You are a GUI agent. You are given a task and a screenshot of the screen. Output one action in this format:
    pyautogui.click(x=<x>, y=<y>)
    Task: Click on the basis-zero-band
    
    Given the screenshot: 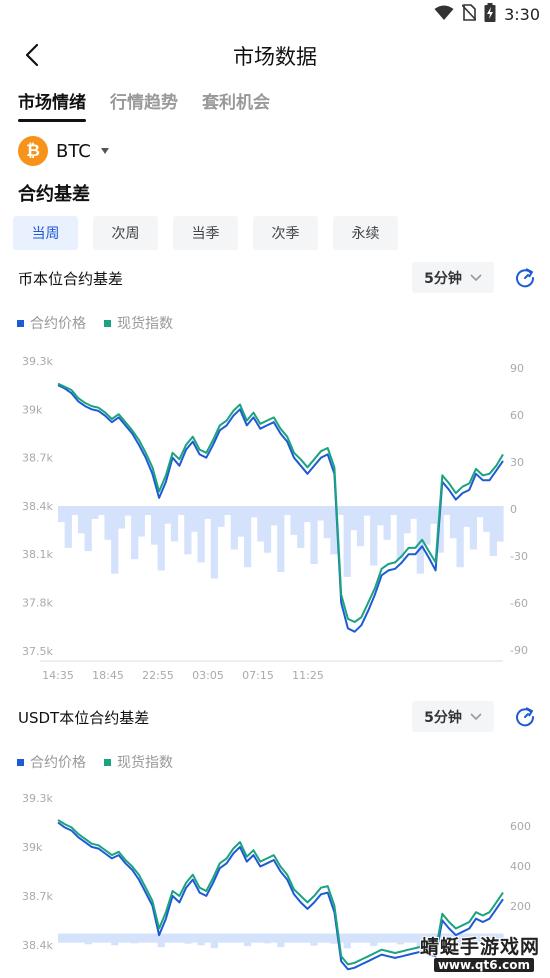 What is the action you would take?
    pyautogui.click(x=280, y=510)
    